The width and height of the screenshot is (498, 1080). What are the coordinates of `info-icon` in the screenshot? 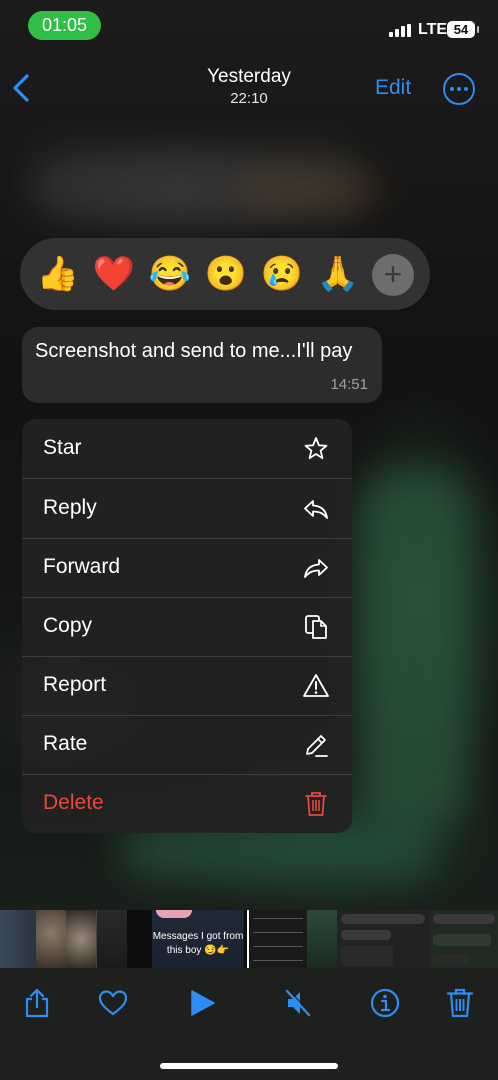 It's located at (385, 1003).